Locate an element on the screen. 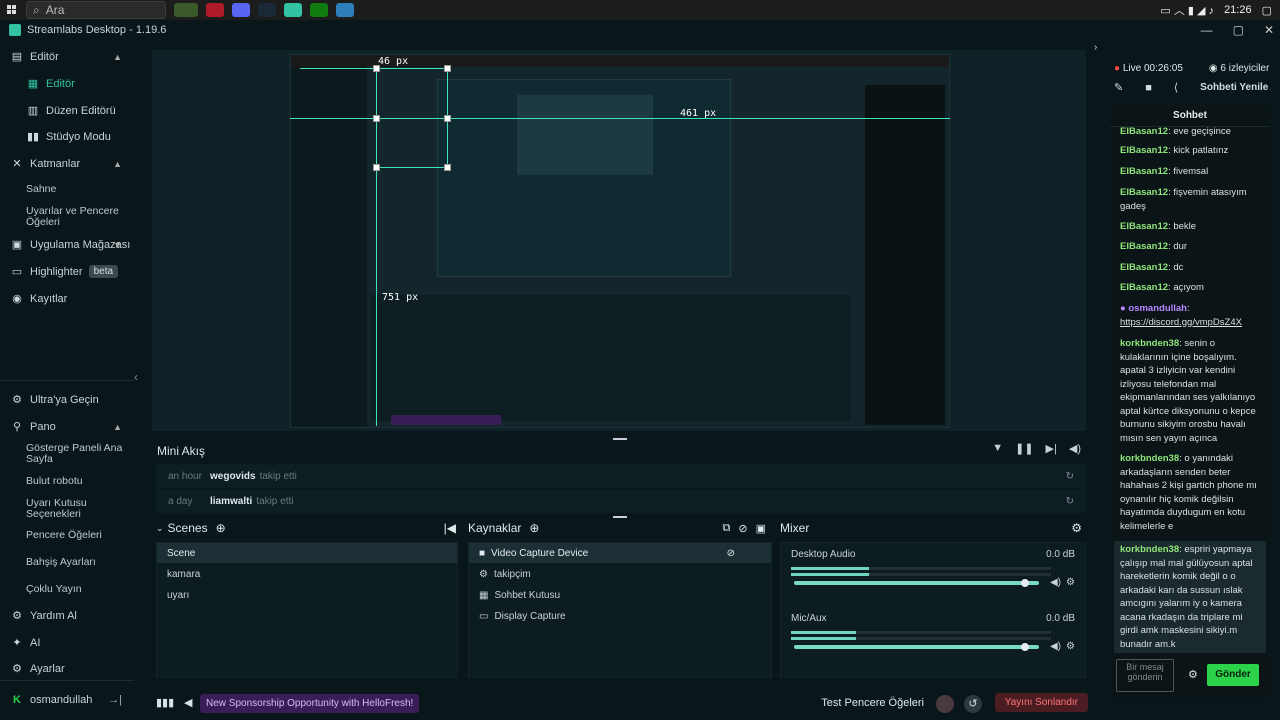 The width and height of the screenshot is (1280, 720). discord-icon is located at coordinates (241, 10).